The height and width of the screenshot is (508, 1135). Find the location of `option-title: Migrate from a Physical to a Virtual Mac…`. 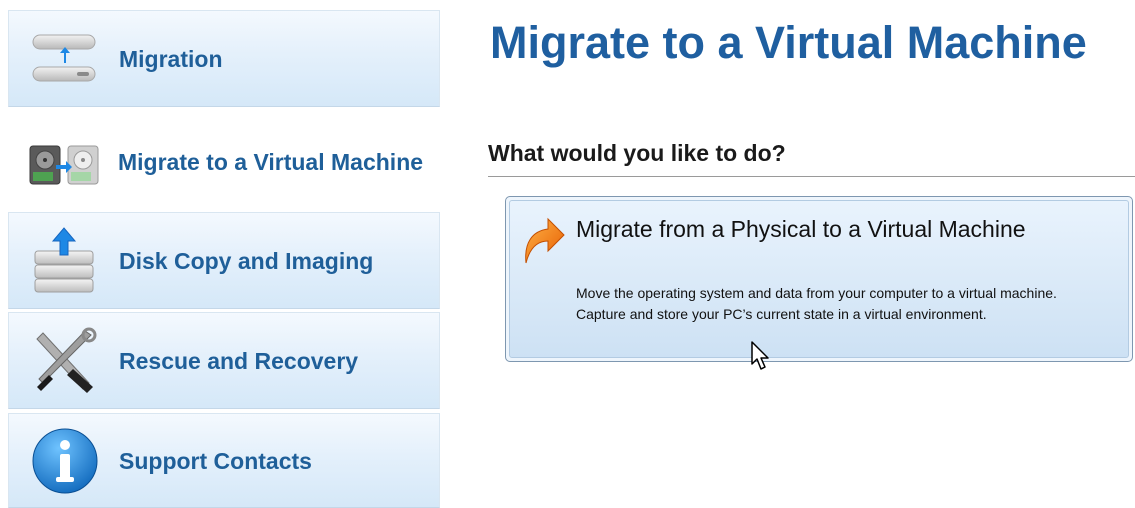

option-title: Migrate from a Physical to a Virtual Mac… is located at coordinates (801, 229).